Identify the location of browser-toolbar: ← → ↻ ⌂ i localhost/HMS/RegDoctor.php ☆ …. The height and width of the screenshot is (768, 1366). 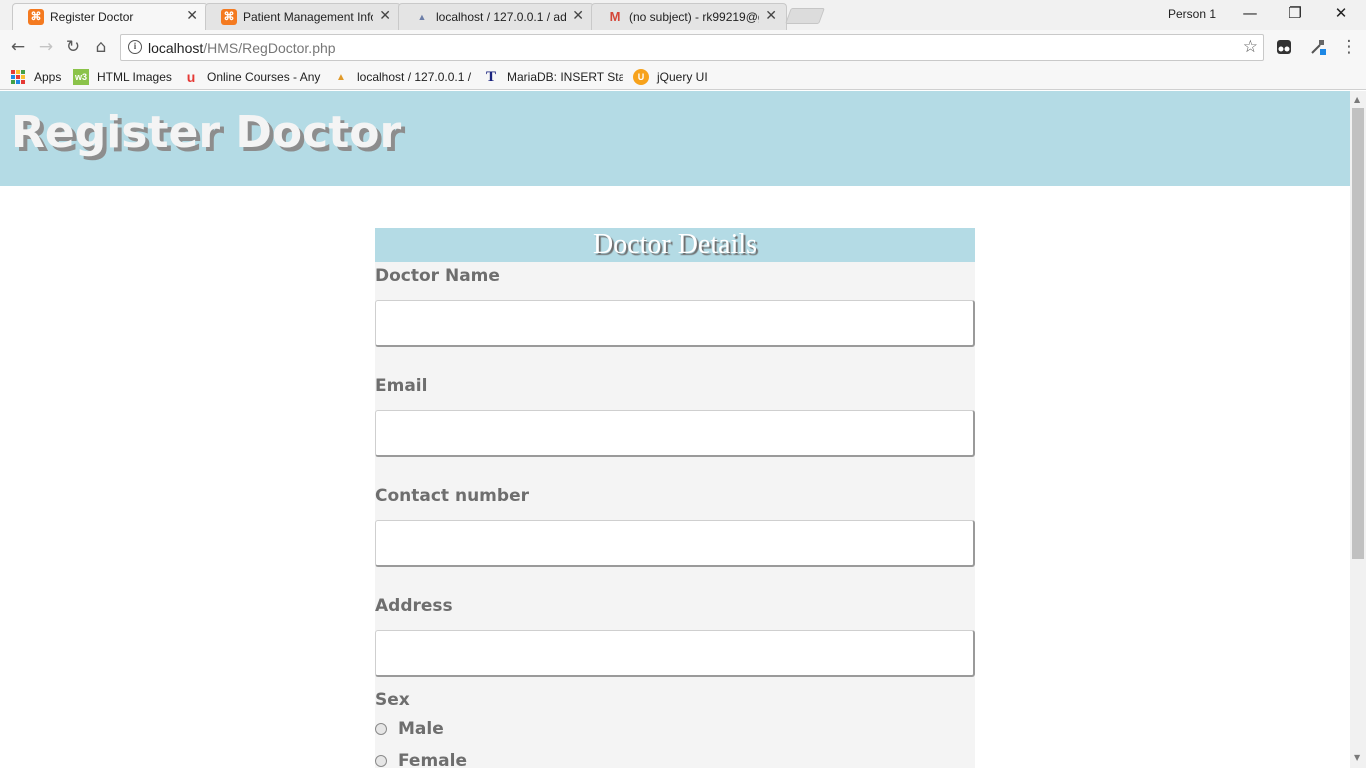
(683, 47).